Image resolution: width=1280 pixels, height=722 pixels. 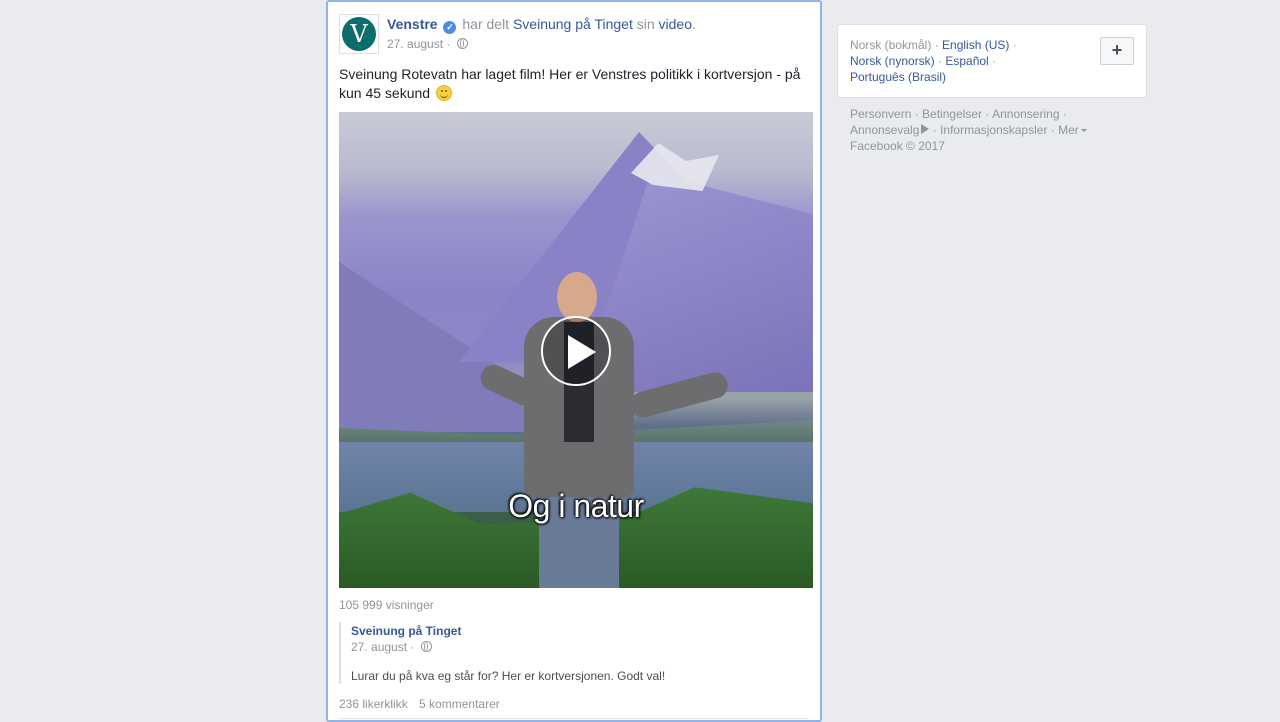 I want to click on language-option: Português (Brasil), so click(x=898, y=77).